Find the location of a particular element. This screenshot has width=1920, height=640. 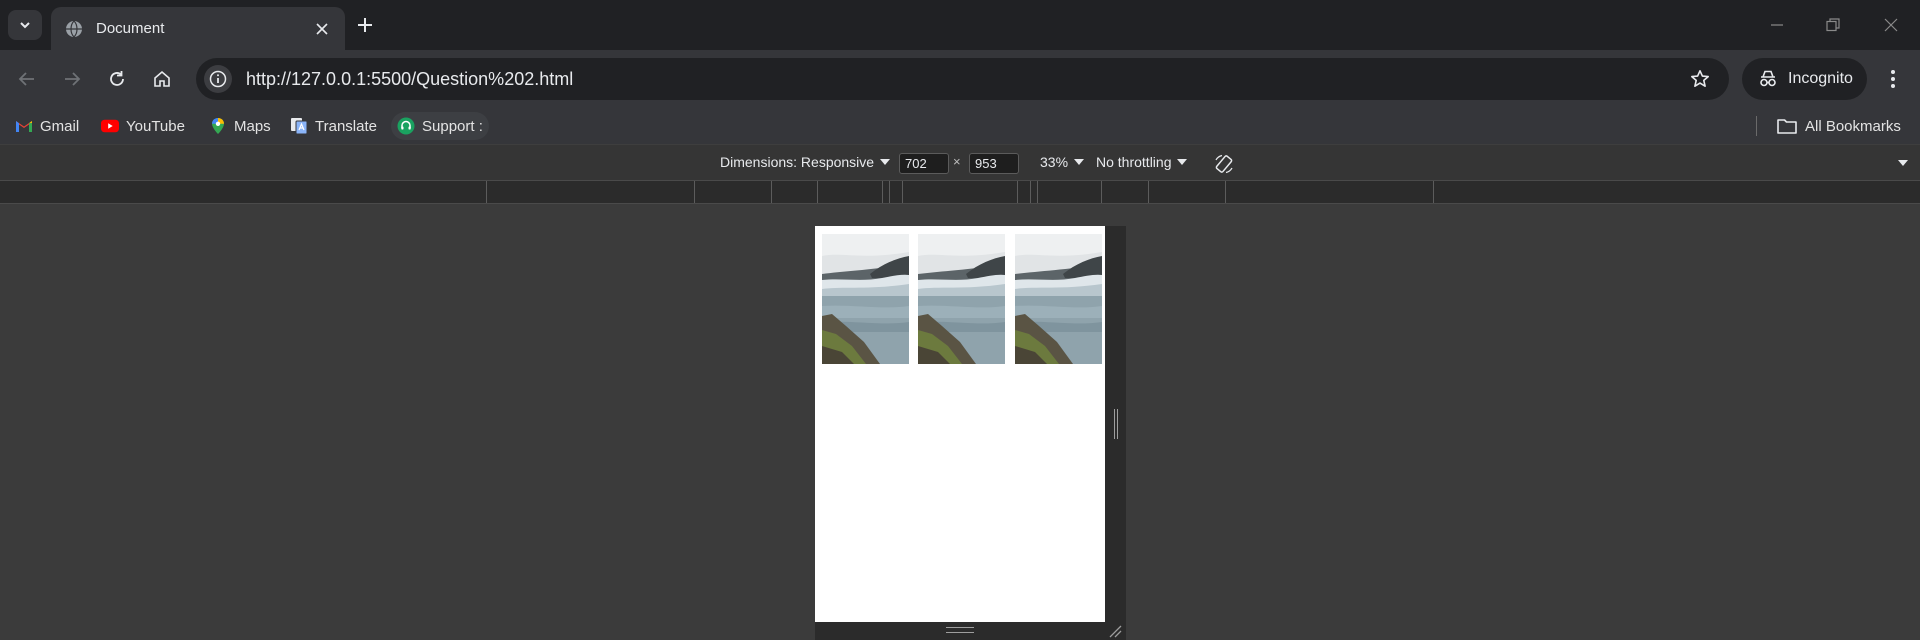

tab-document: Document is located at coordinates (198, 28).